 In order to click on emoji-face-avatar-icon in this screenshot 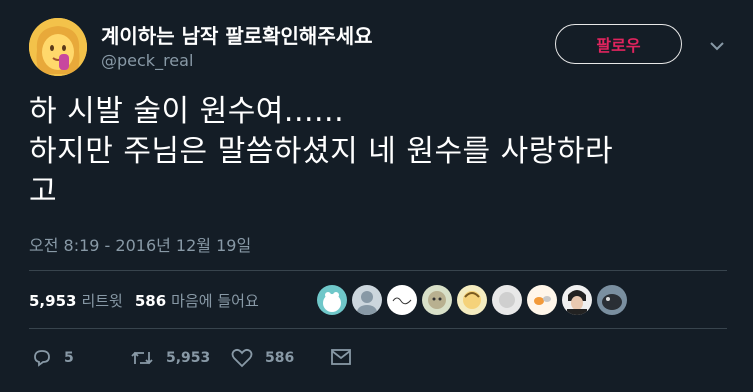, I will do `click(58, 47)`.